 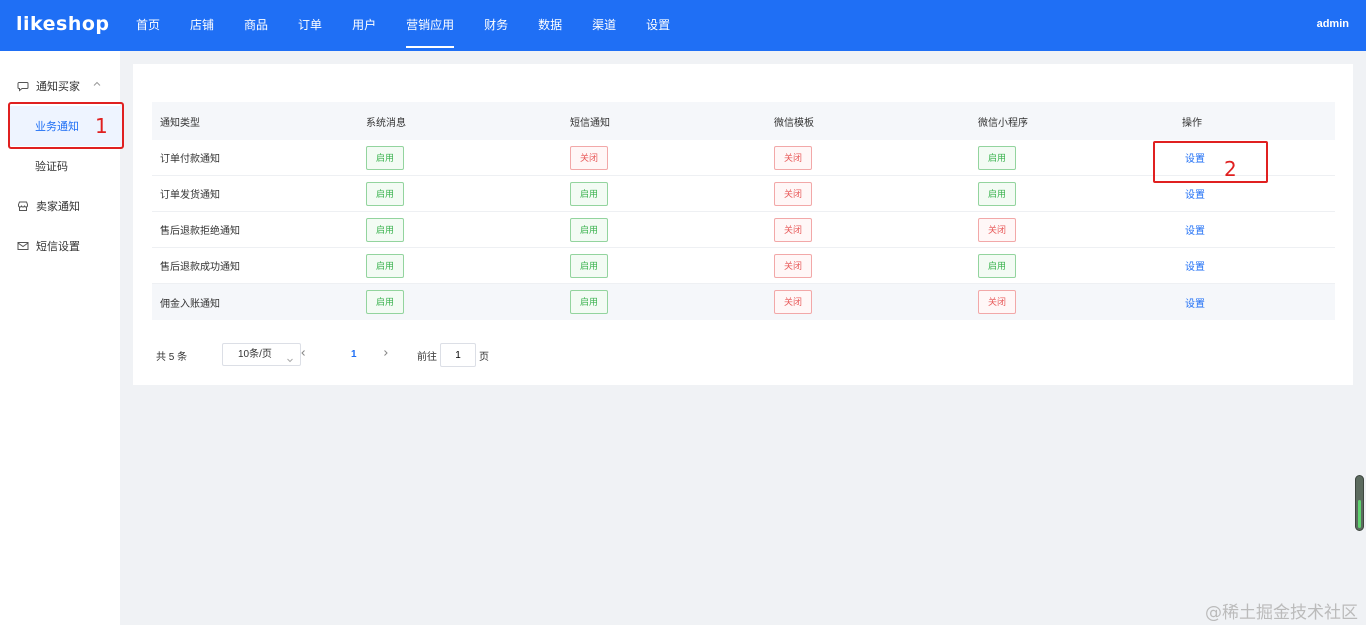 I want to click on notify-type-cell: 售后退款成功通知, so click(x=200, y=267).